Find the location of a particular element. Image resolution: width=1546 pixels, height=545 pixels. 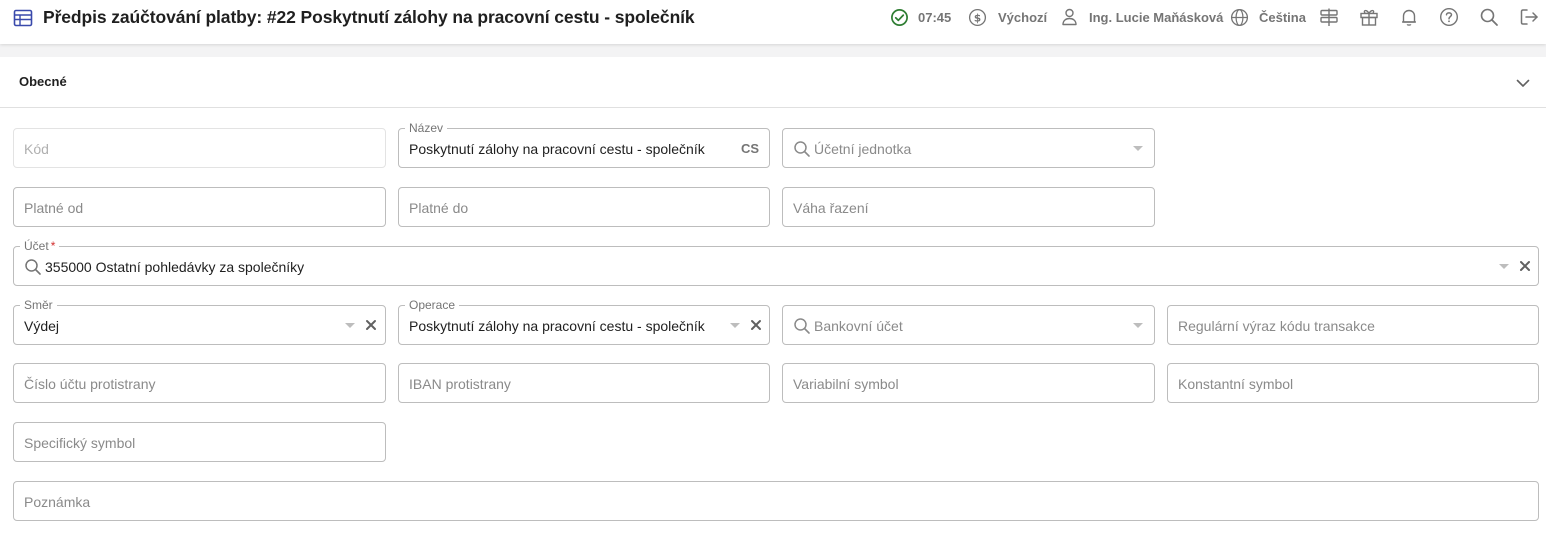

currency-profile-button: $ Výchozí is located at coordinates (1007, 17).